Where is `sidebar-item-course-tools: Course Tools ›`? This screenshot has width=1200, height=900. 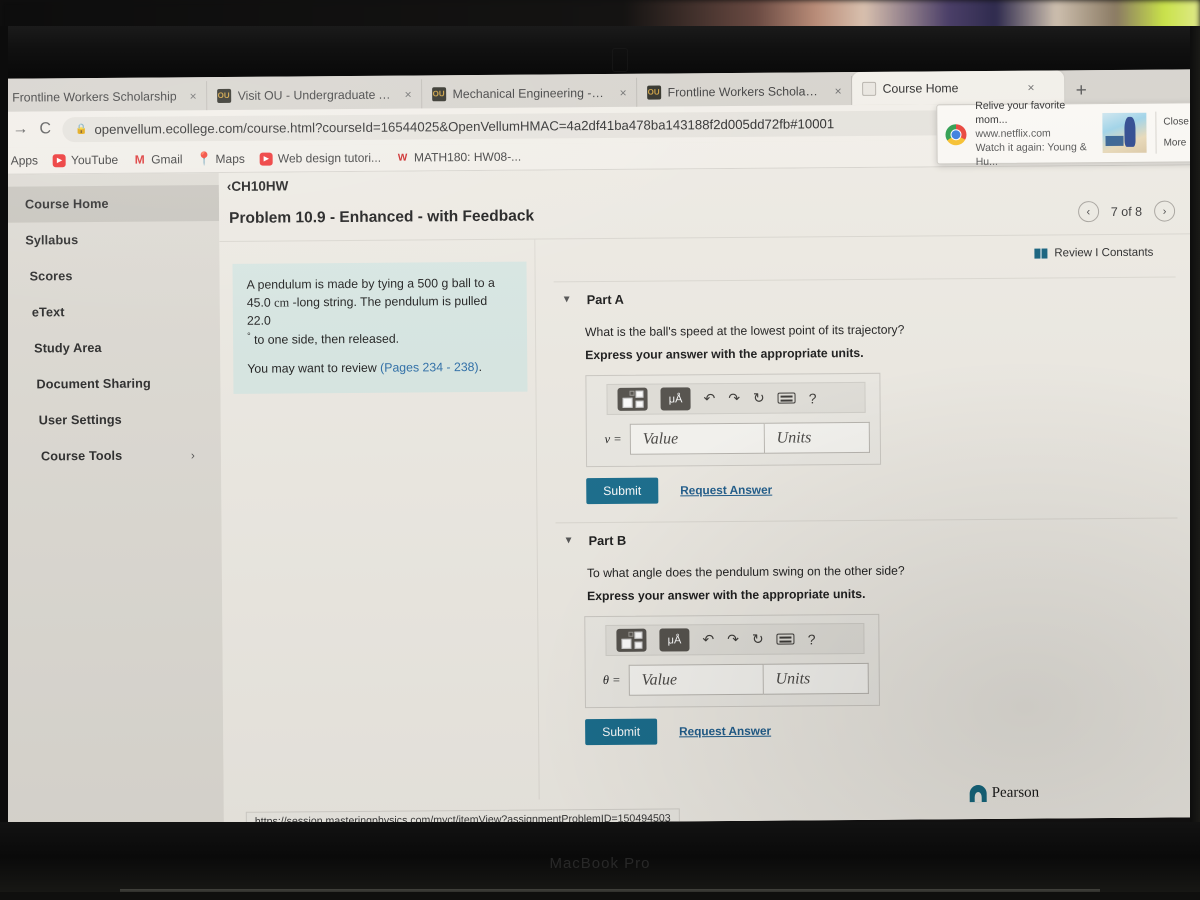 sidebar-item-course-tools: Course Tools › is located at coordinates (112, 456).